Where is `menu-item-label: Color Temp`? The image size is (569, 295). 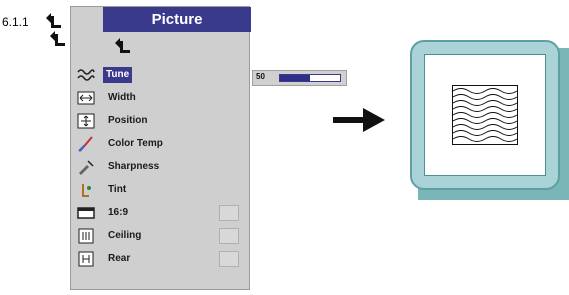
menu-item-label: Color Temp is located at coordinates (135, 143).